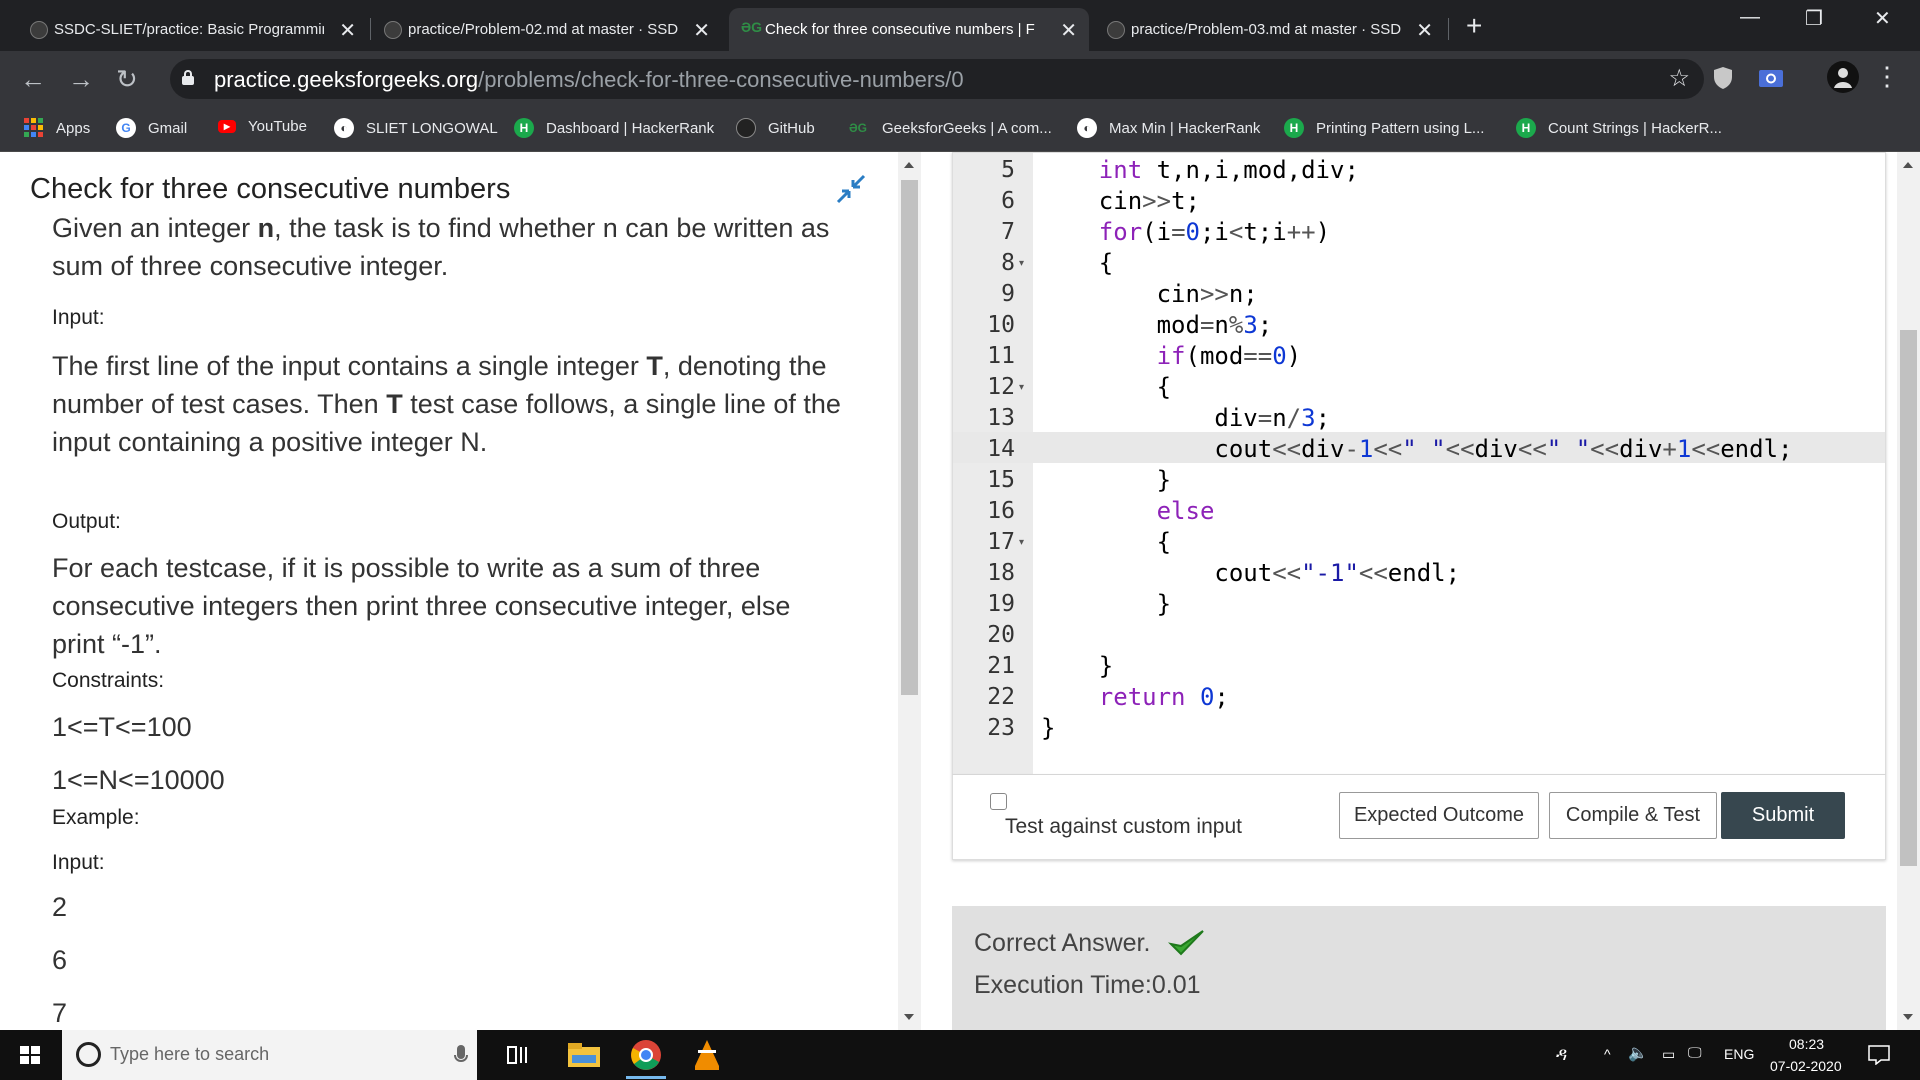 The image size is (1920, 1080). What do you see at coordinates (1771, 77) in the screenshot?
I see `camera-extension-icon` at bounding box center [1771, 77].